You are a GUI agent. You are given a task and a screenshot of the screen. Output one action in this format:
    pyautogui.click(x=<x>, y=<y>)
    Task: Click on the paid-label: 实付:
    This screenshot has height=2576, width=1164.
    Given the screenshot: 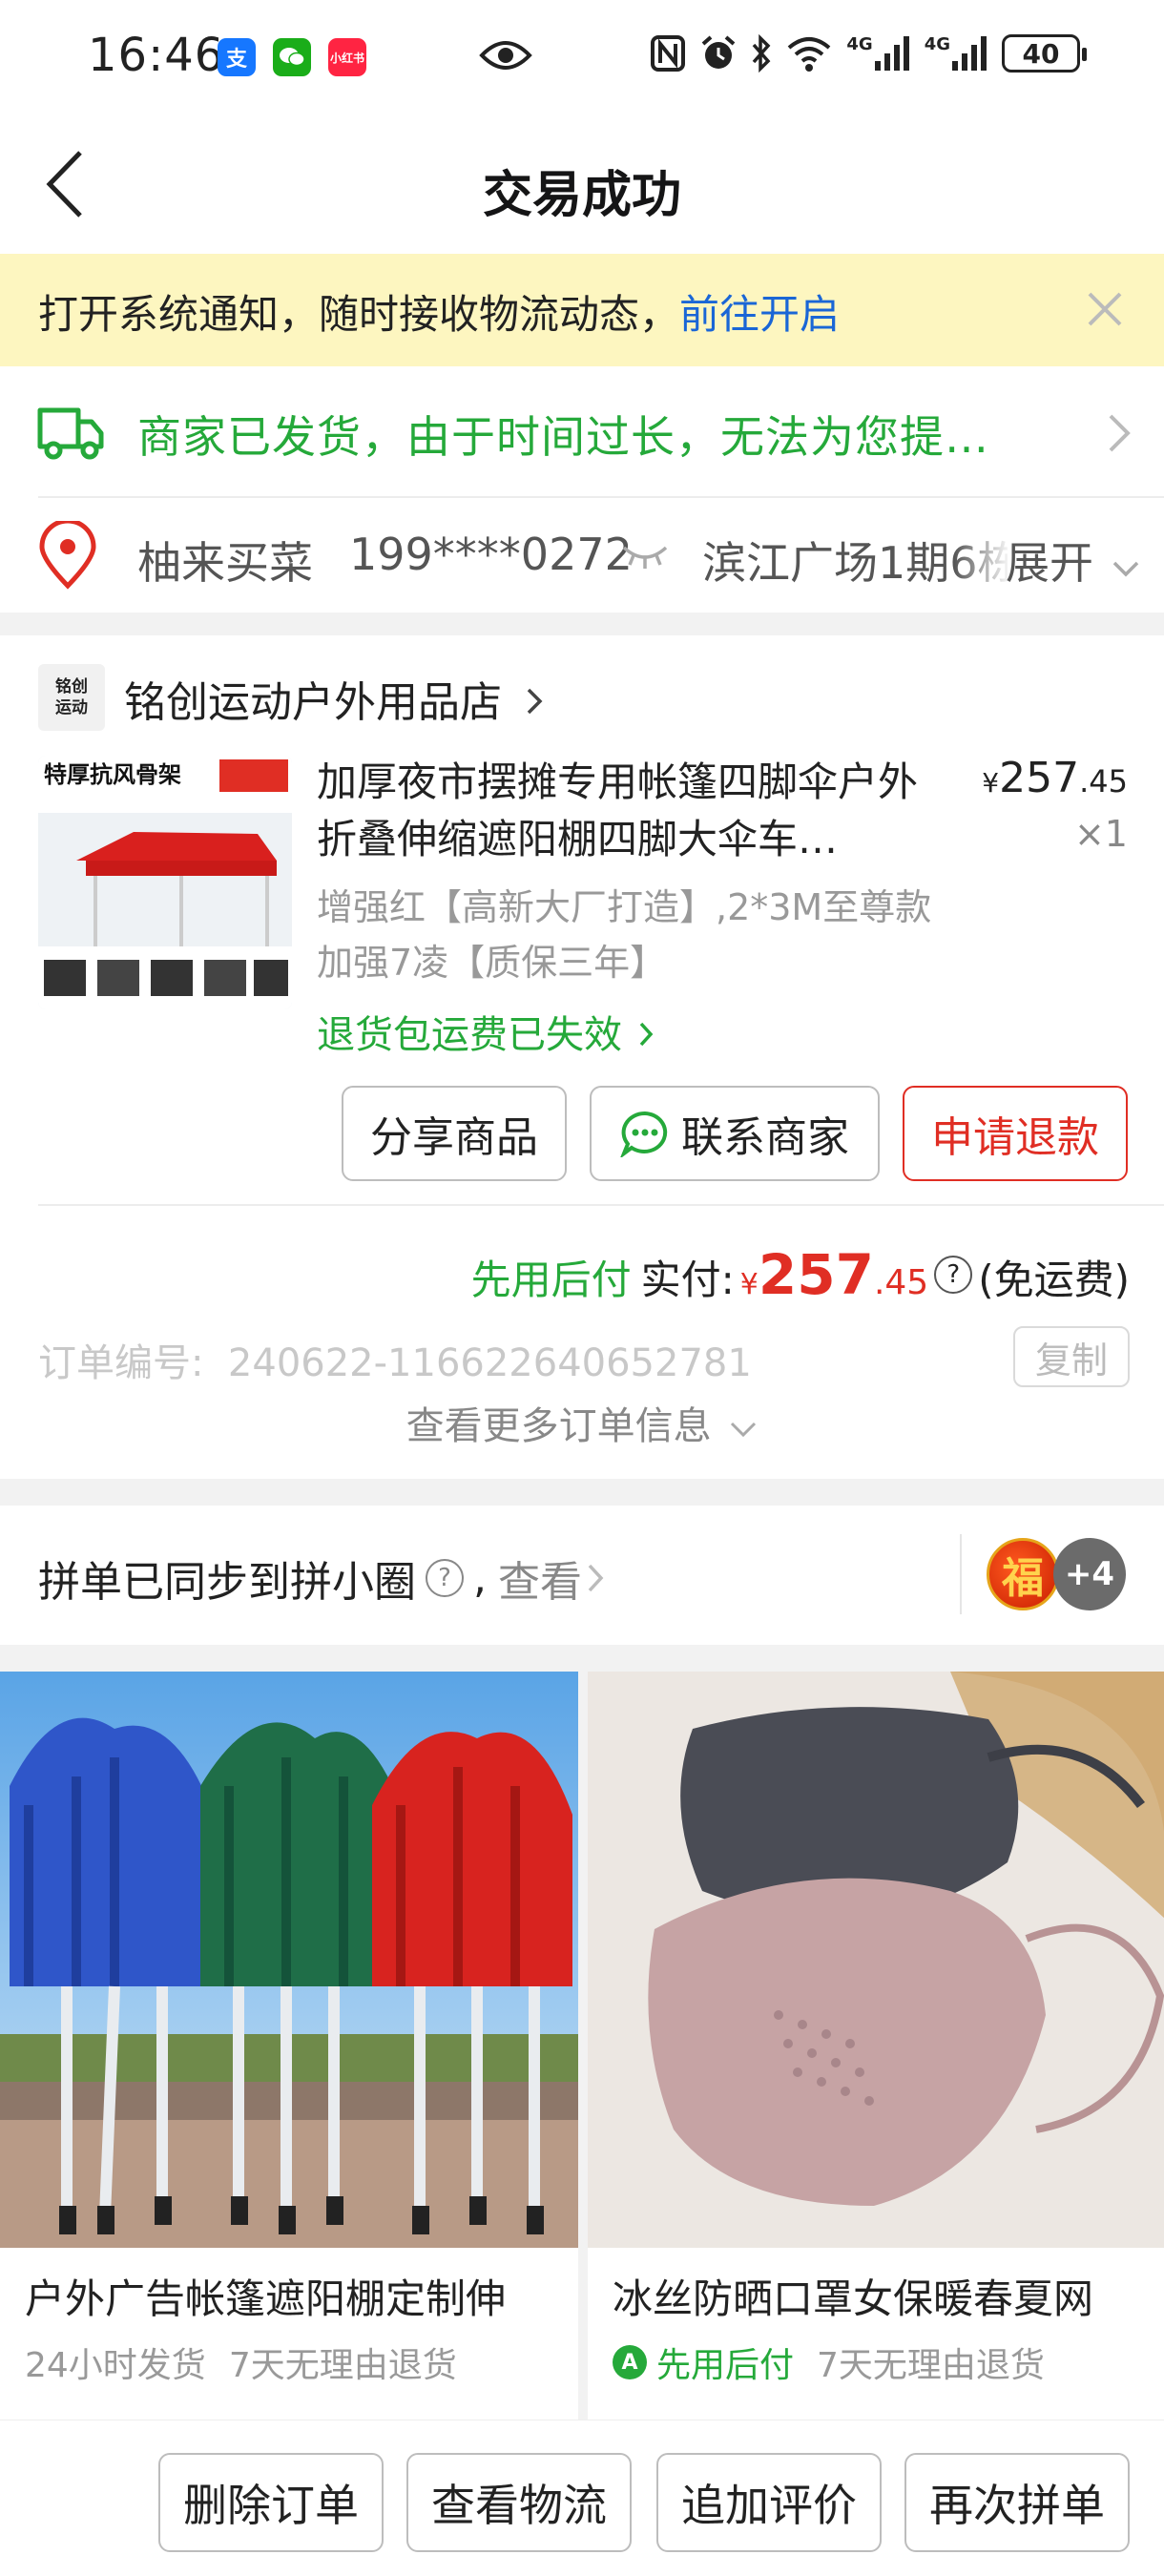 What is the action you would take?
    pyautogui.click(x=688, y=1280)
    